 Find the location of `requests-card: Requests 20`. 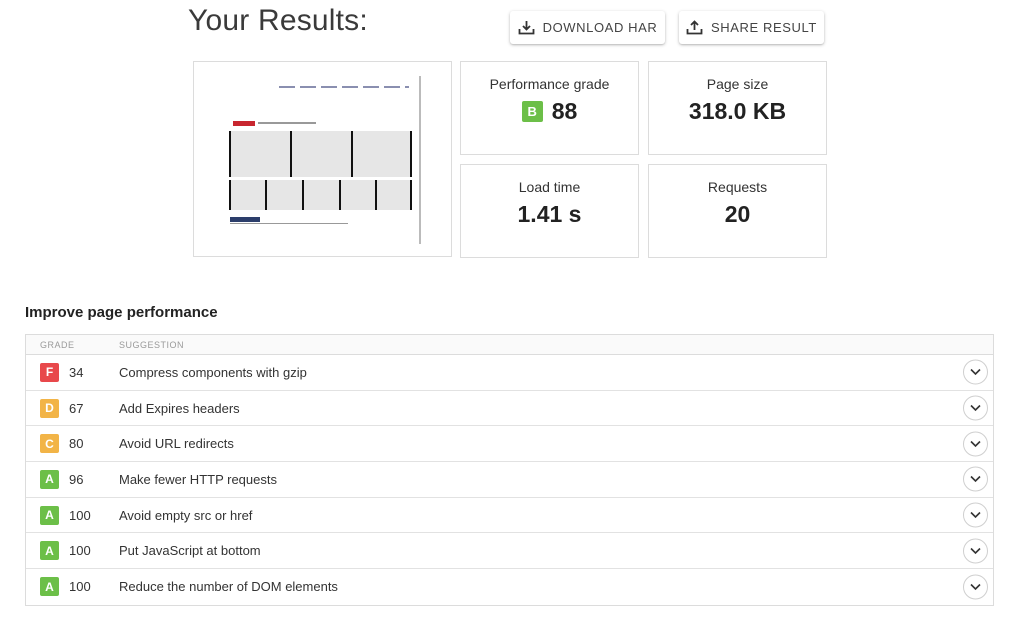

requests-card: Requests 20 is located at coordinates (737, 211).